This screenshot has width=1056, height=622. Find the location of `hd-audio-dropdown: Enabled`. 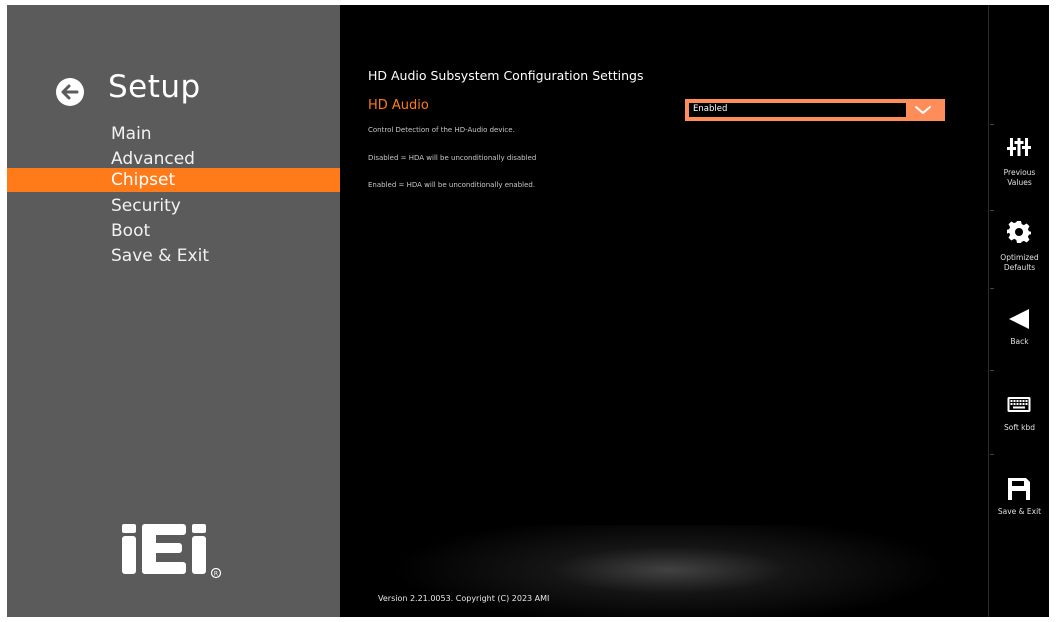

hd-audio-dropdown: Enabled is located at coordinates (815, 110).